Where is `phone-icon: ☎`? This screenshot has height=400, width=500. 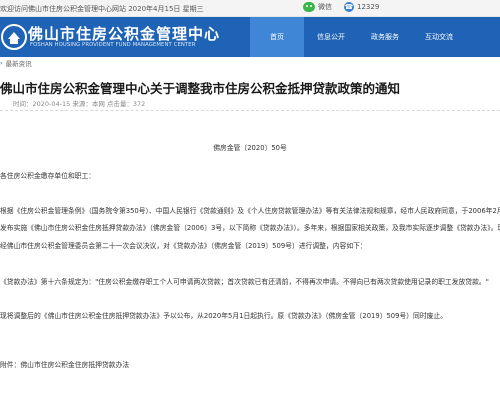
phone-icon: ☎ is located at coordinates (349, 7).